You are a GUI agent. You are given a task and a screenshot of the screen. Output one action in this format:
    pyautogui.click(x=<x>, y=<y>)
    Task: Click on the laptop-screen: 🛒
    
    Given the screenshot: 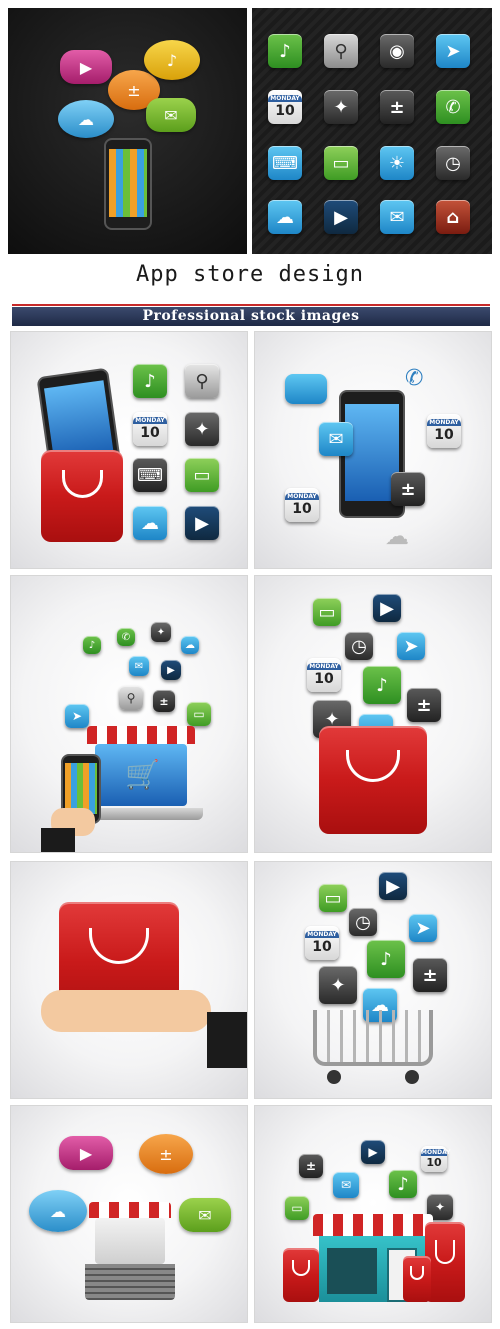 What is the action you would take?
    pyautogui.click(x=141, y=775)
    